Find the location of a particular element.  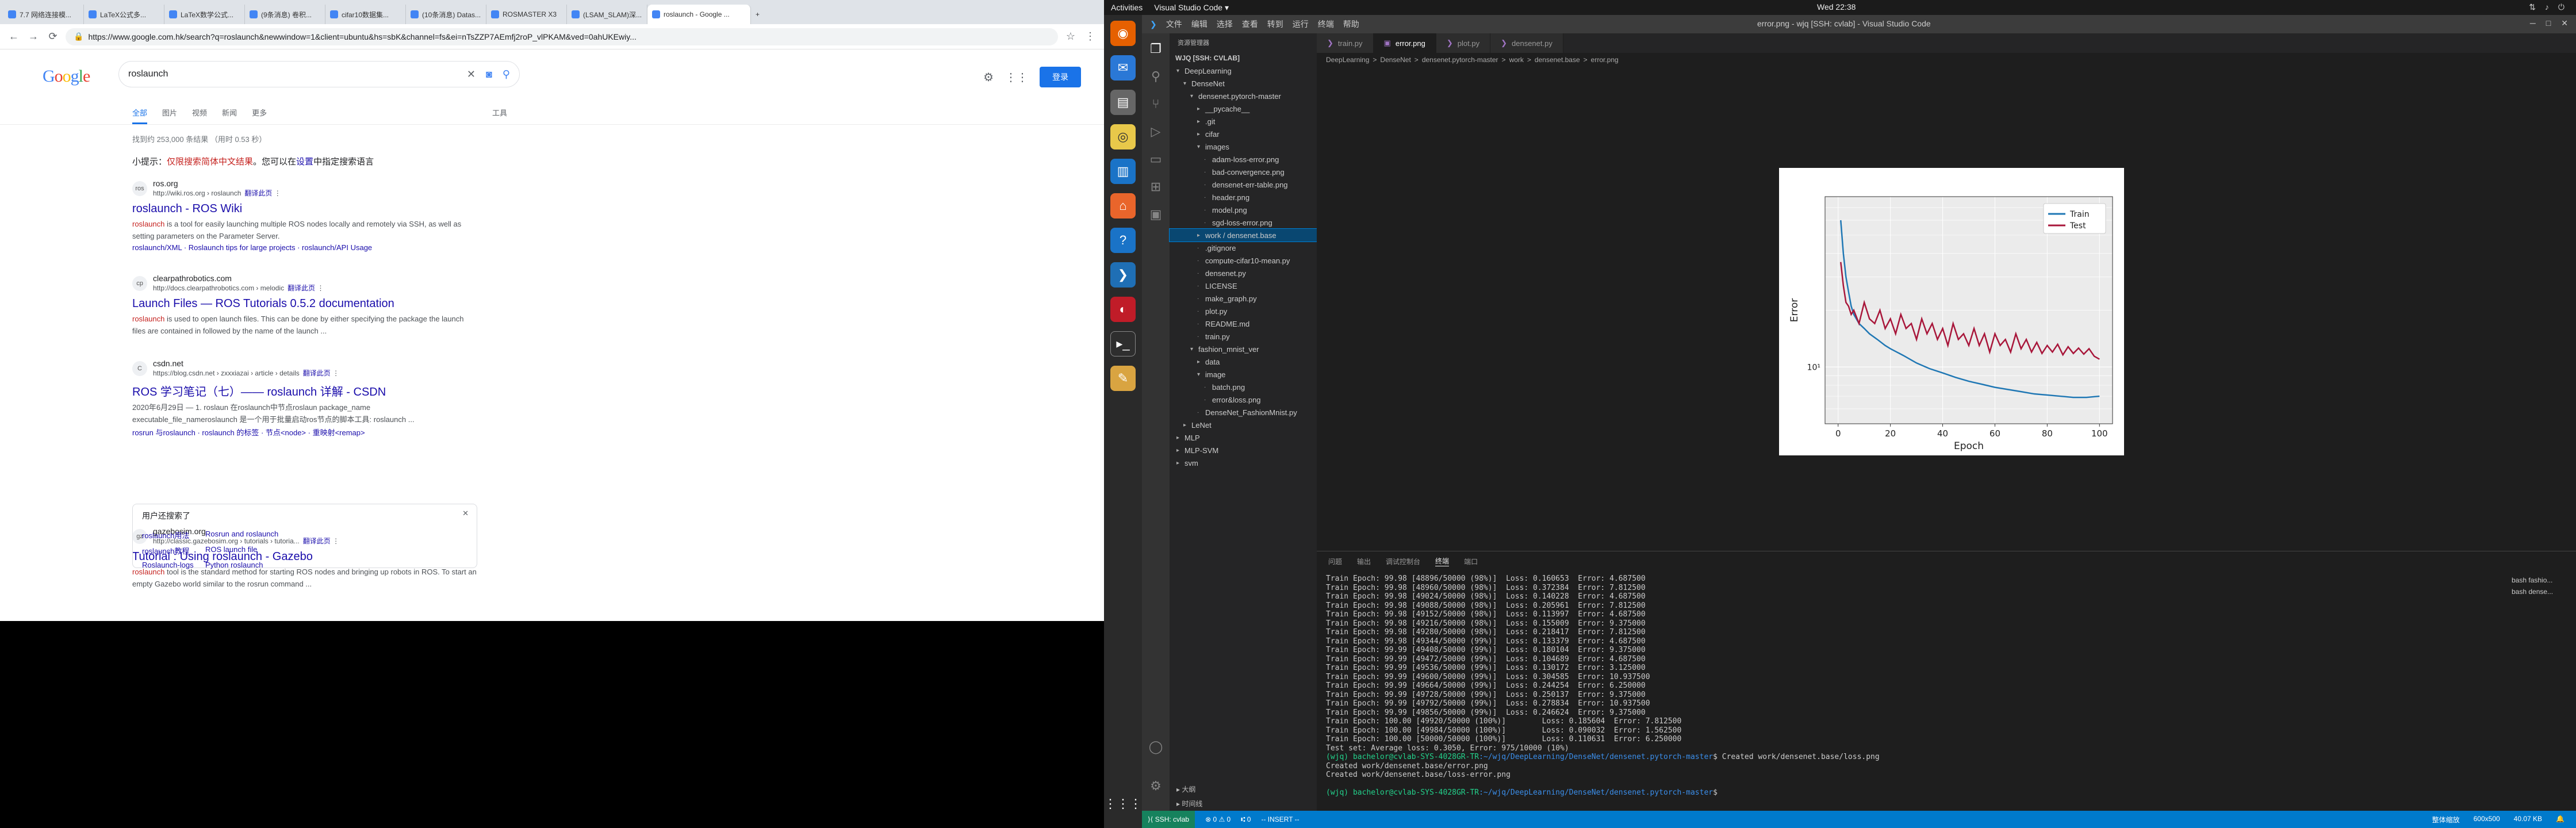

run-debug-icon: ▷ is located at coordinates (1156, 131).